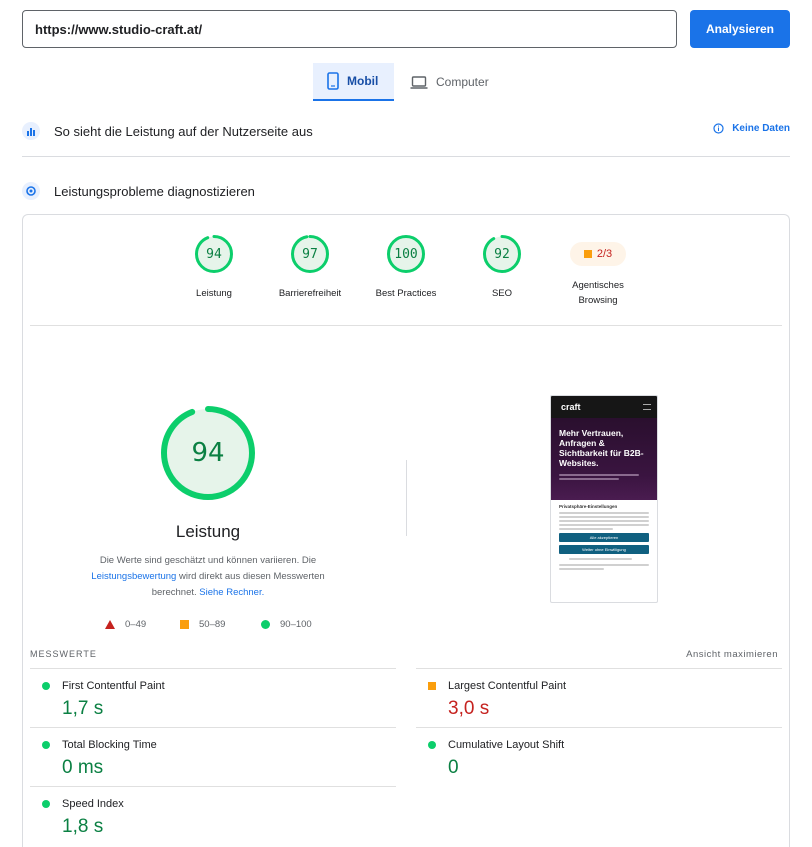 The image size is (812, 847). I want to click on metric-label: First Contentful Paint, so click(113, 686).